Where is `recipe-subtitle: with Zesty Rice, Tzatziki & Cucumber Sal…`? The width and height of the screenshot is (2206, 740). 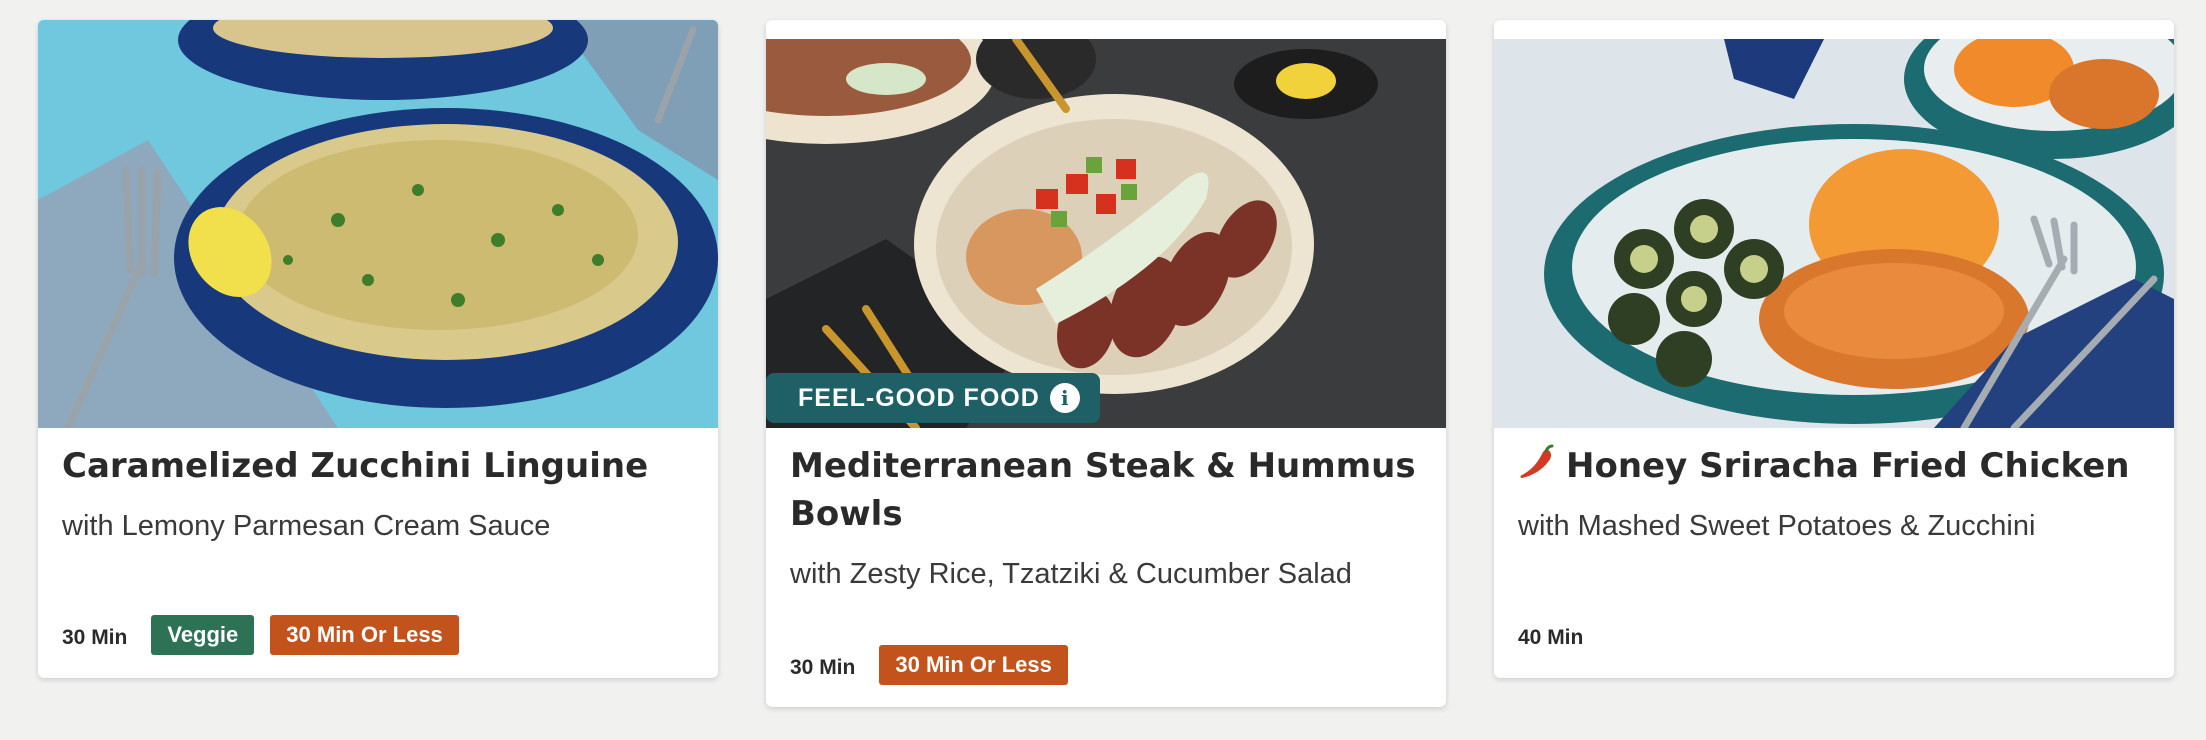
recipe-subtitle: with Zesty Rice, Tzatziki & Cucumber Sal… is located at coordinates (1071, 574).